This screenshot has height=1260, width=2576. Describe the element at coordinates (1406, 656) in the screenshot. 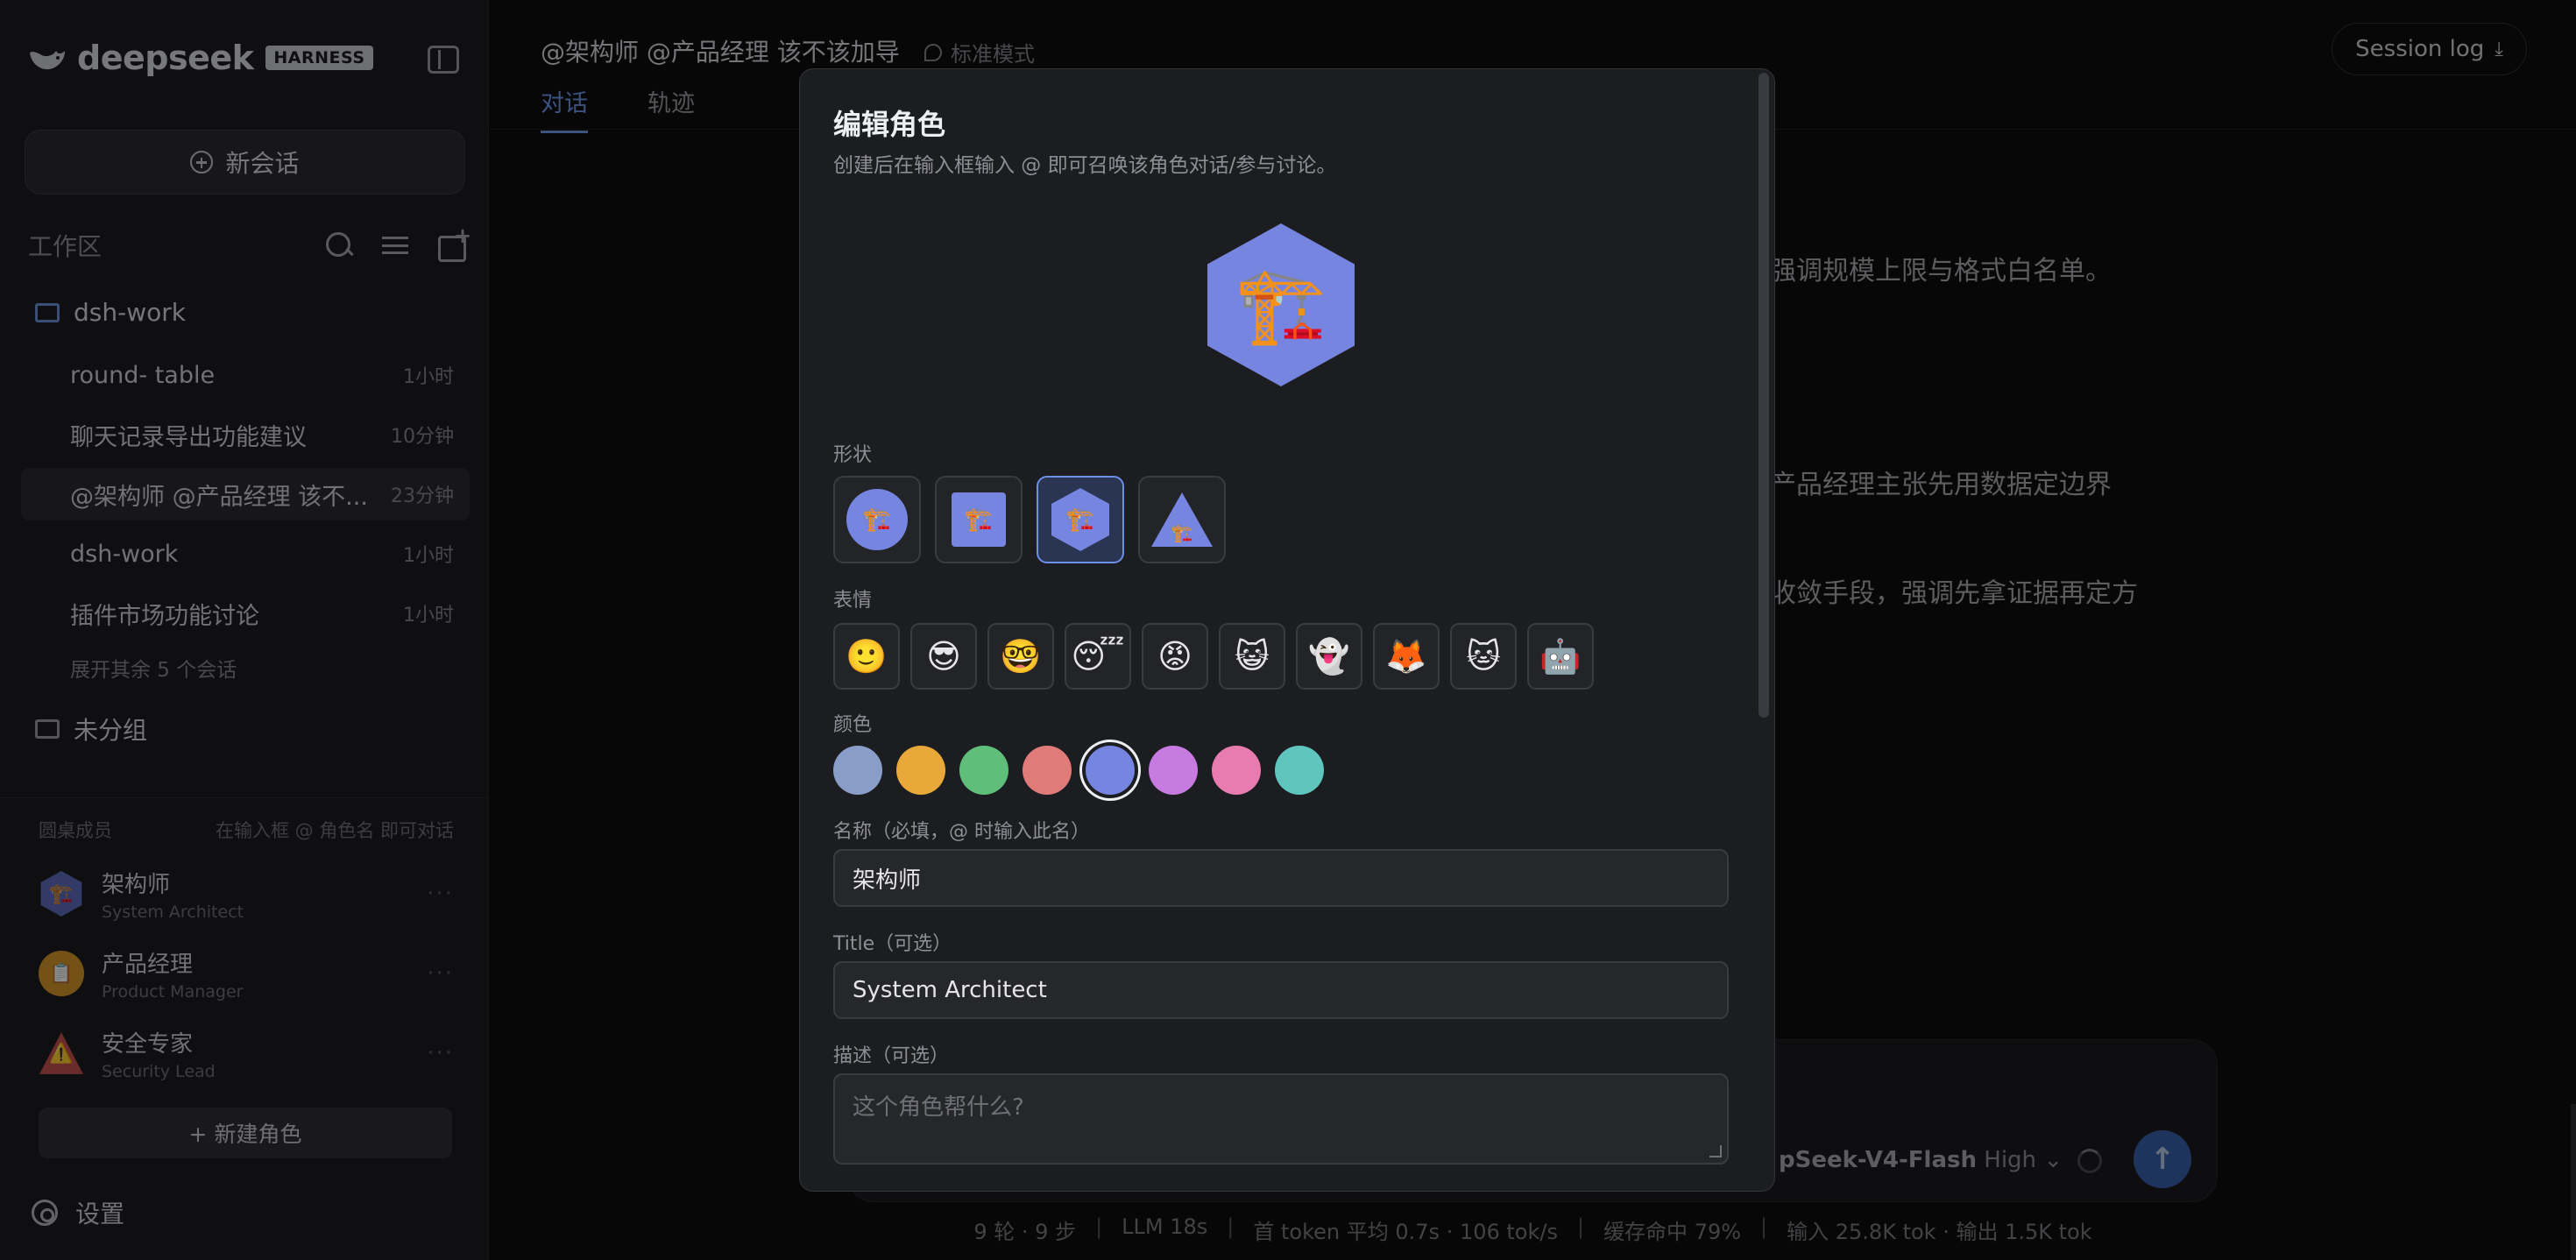

I see `emoji-option: 🦊` at that location.